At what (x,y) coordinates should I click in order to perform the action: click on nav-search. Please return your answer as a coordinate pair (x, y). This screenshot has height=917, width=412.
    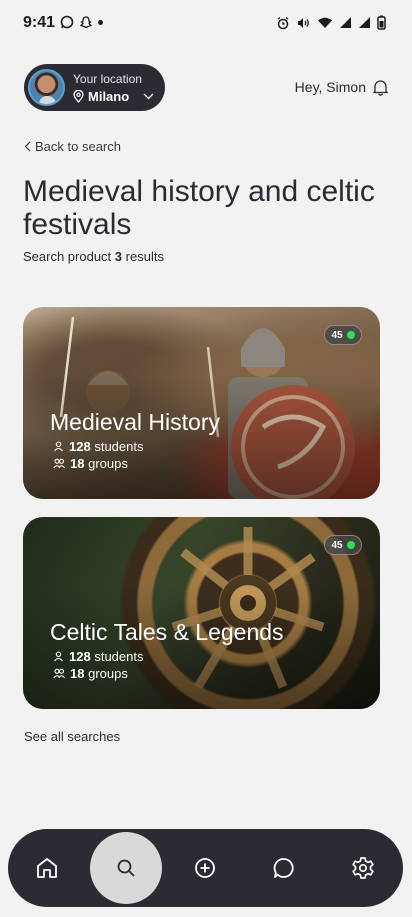
    Looking at the image, I should click on (126, 868).